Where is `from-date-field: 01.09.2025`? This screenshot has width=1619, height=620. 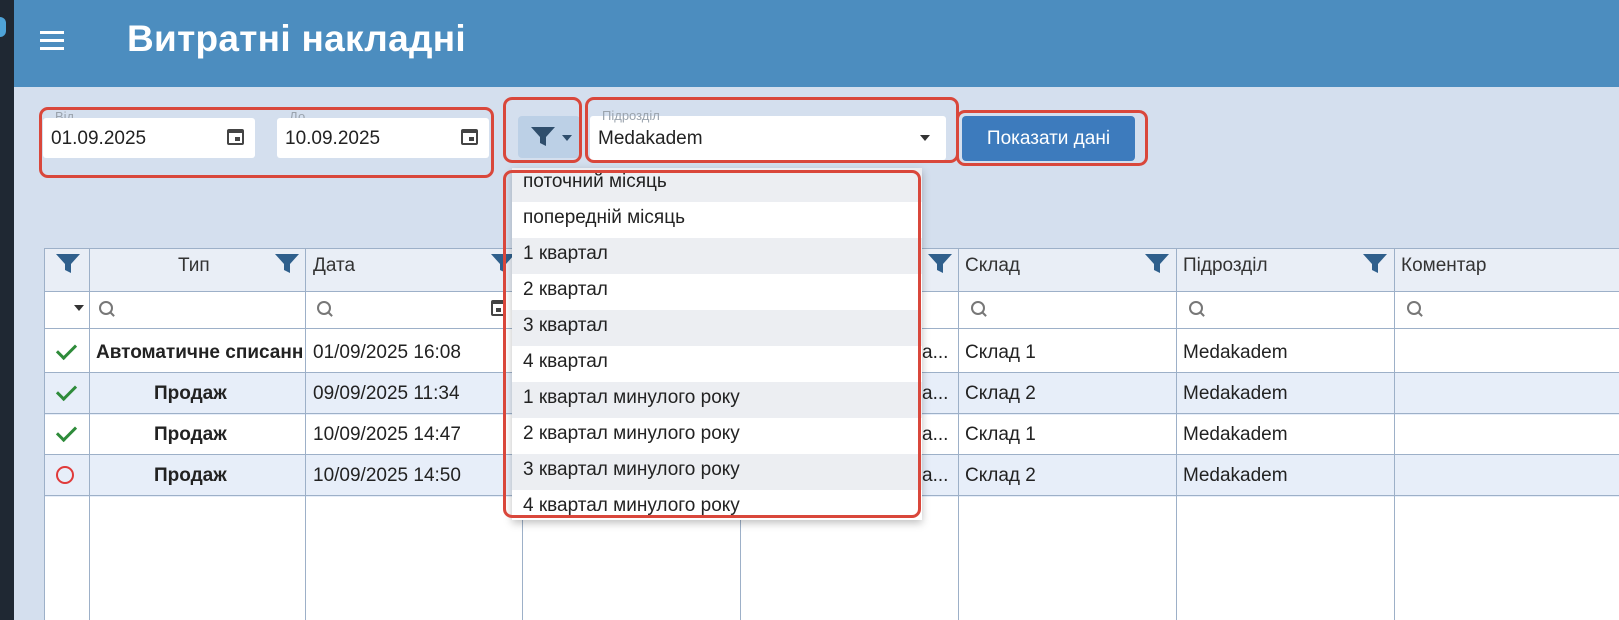
from-date-field: 01.09.2025 is located at coordinates (149, 138).